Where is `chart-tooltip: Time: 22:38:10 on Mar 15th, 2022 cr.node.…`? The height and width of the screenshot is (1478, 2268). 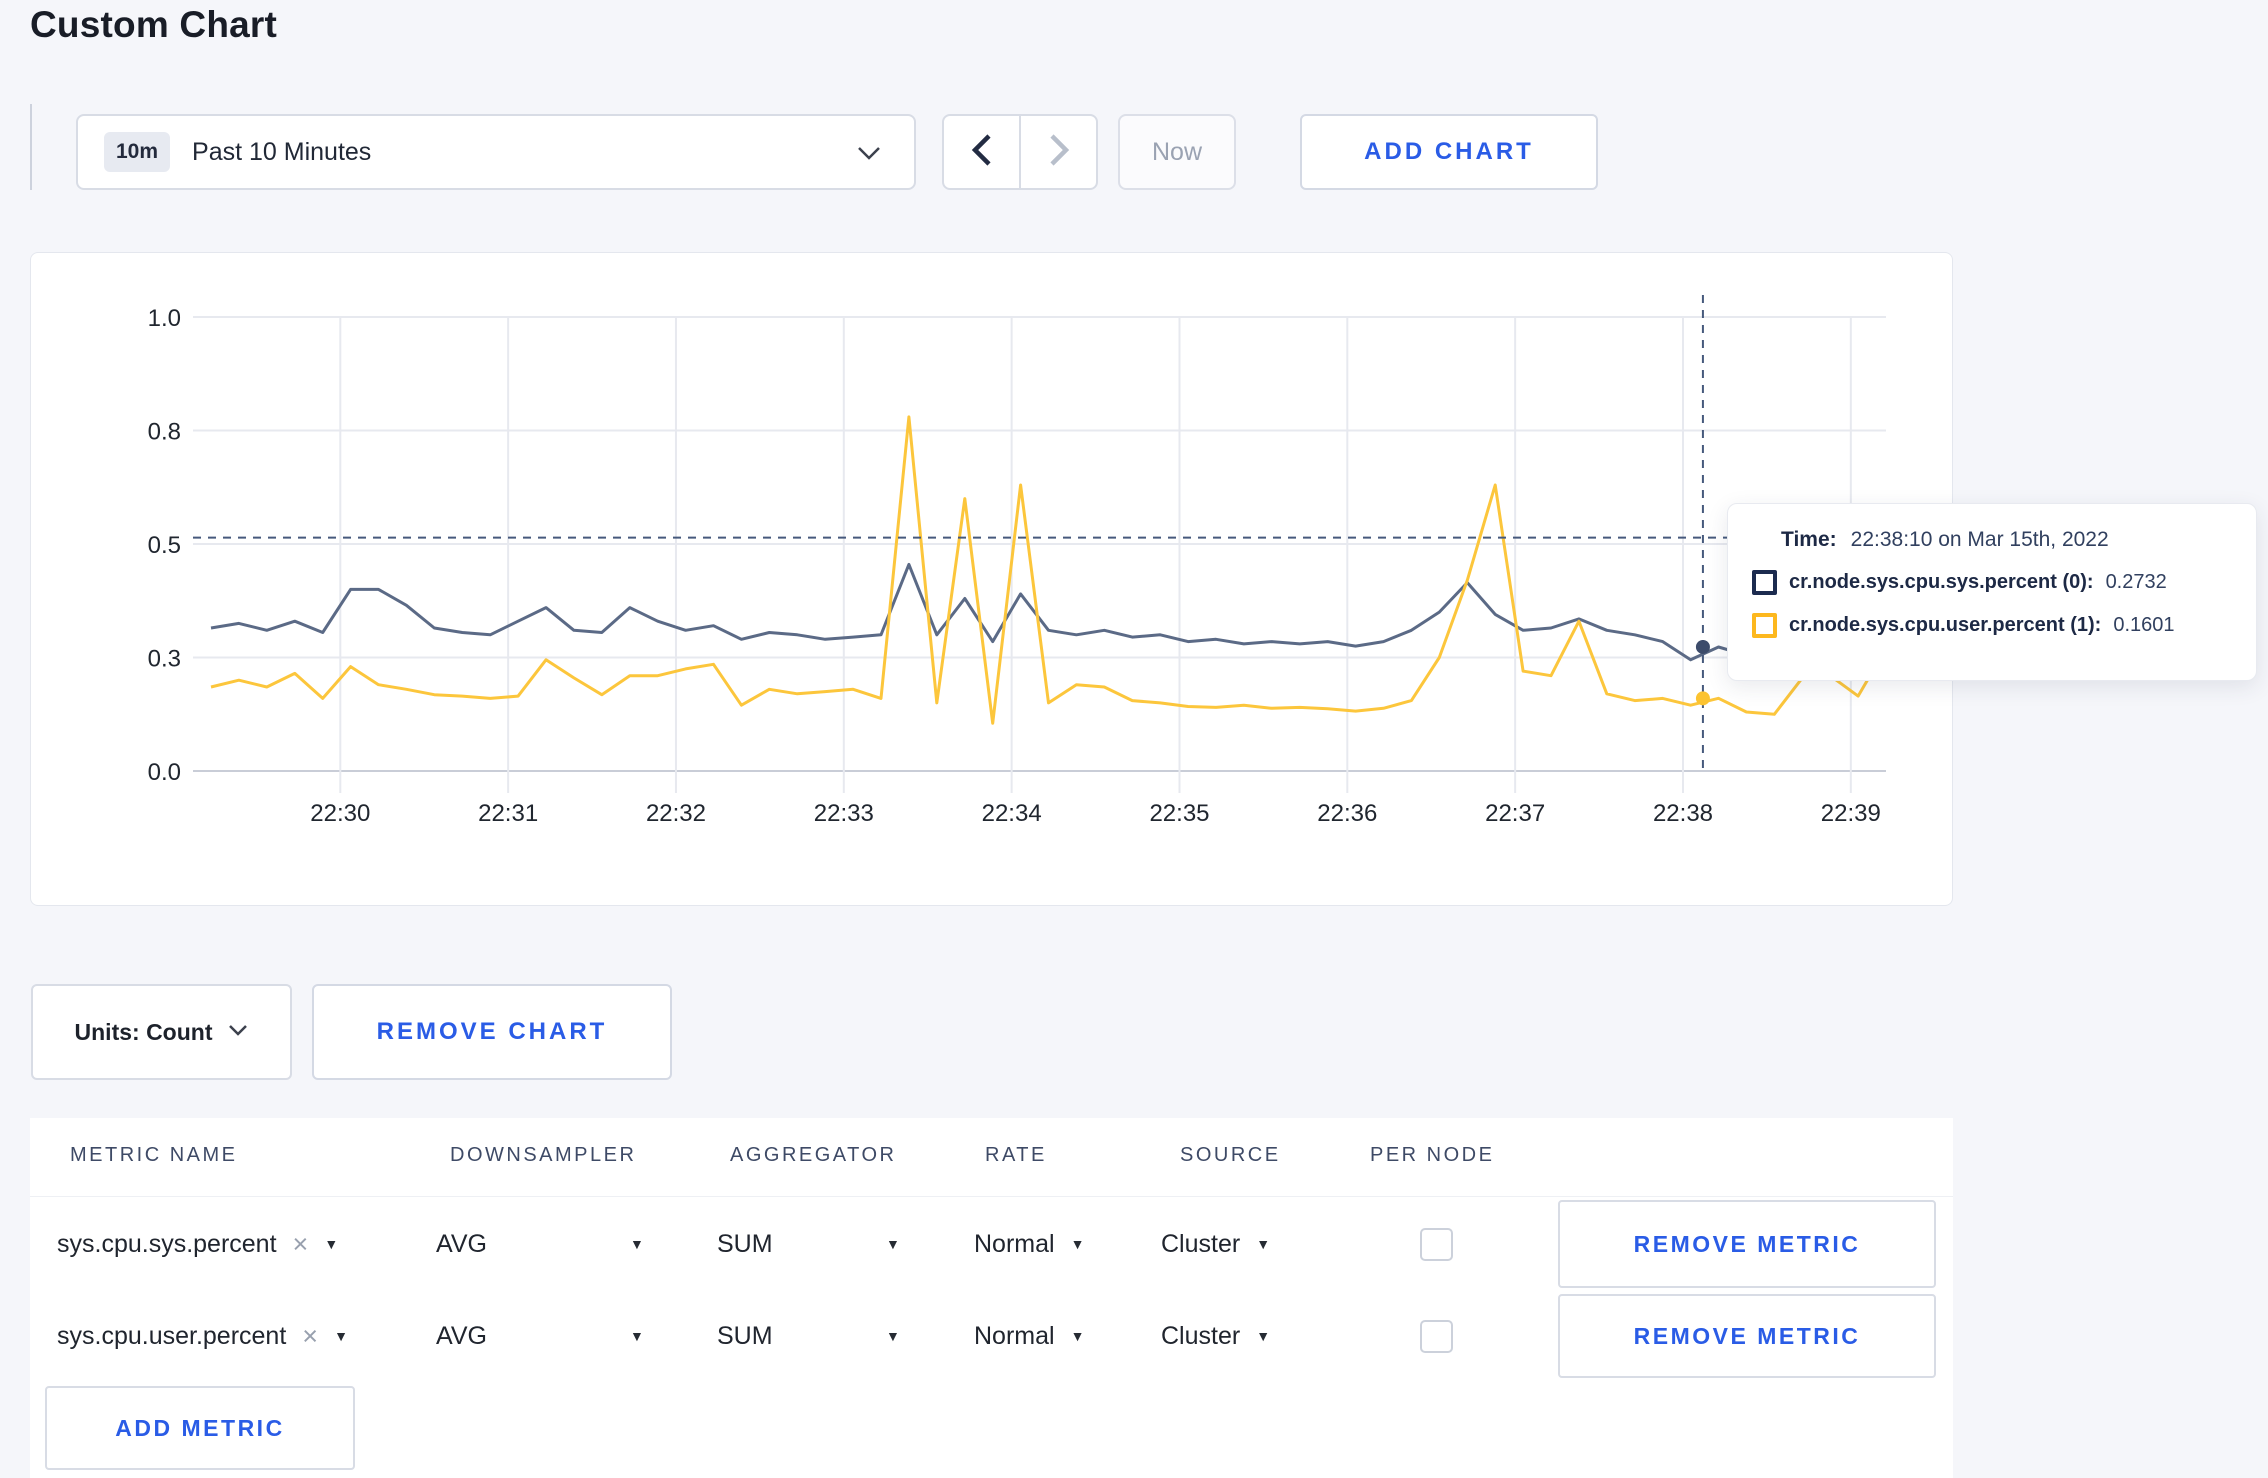
chart-tooltip: Time: 22:38:10 on Mar 15th, 2022 cr.node.… is located at coordinates (1992, 592).